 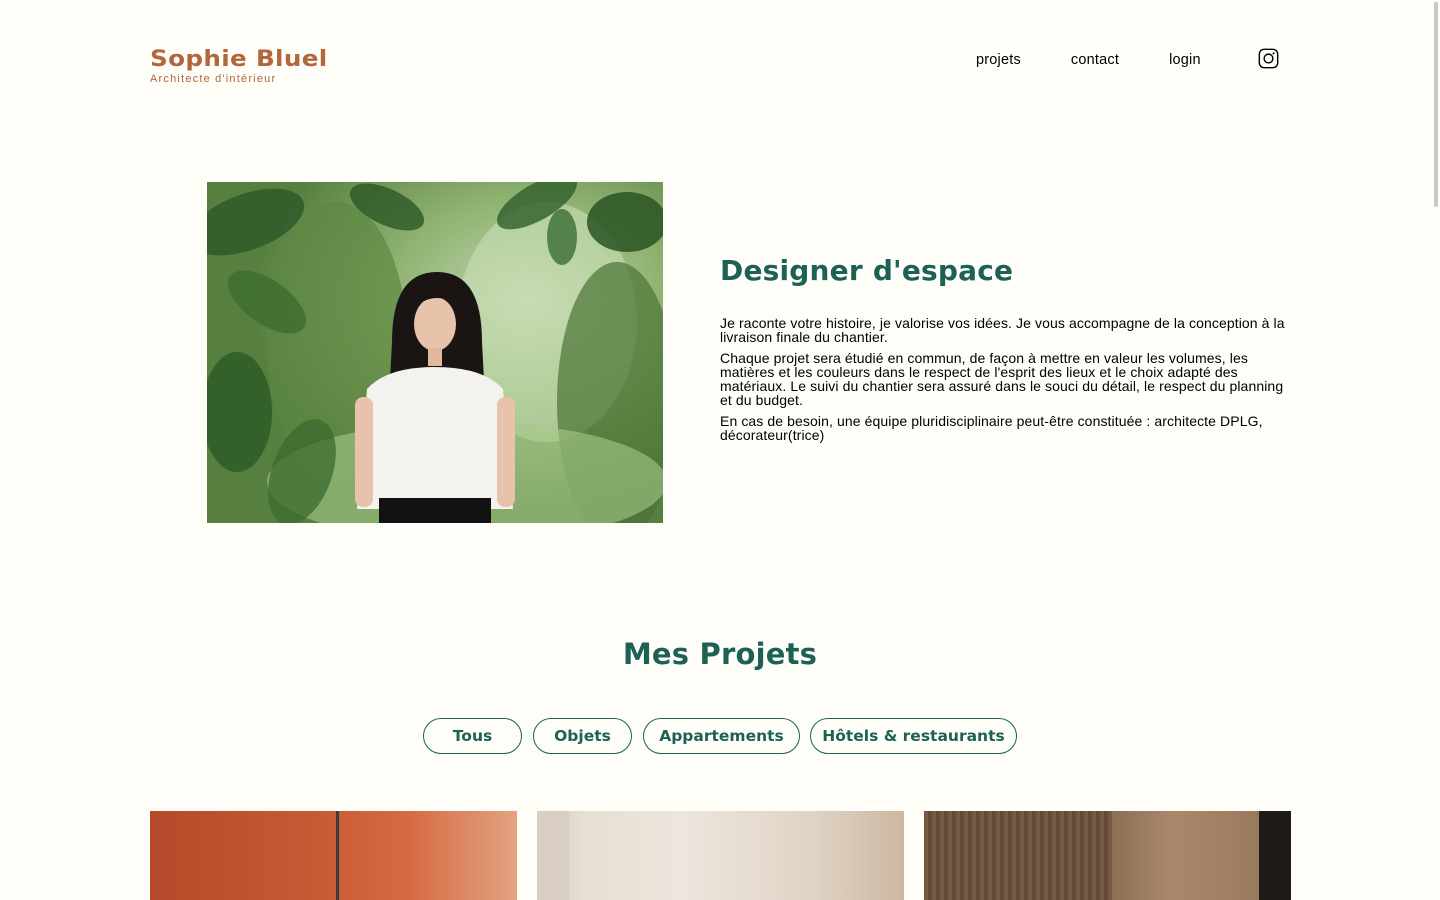 I want to click on nav-link-projets: projets, so click(x=998, y=60).